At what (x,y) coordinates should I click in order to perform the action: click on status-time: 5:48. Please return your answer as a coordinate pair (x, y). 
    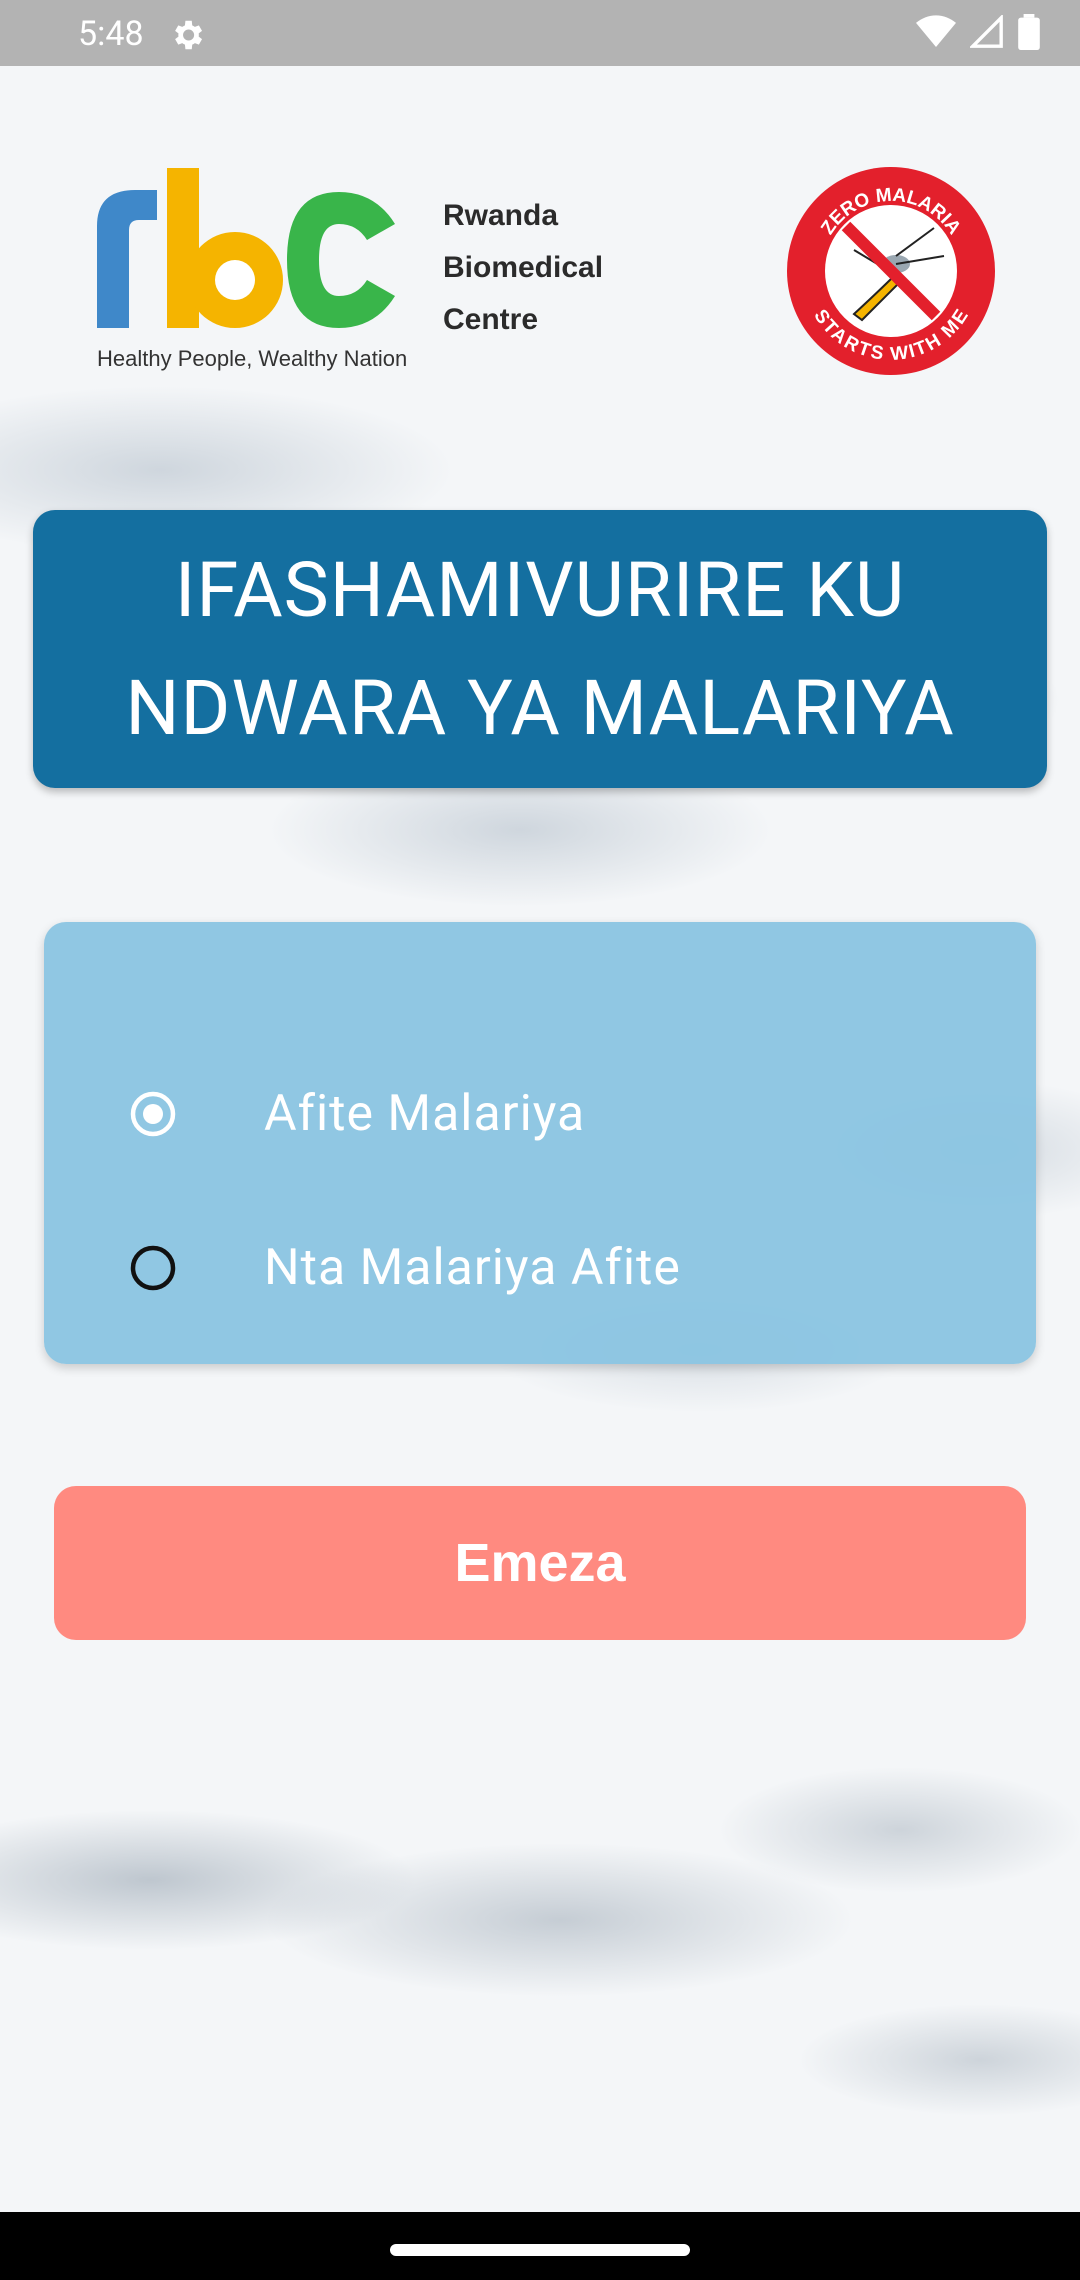
    Looking at the image, I should click on (111, 34).